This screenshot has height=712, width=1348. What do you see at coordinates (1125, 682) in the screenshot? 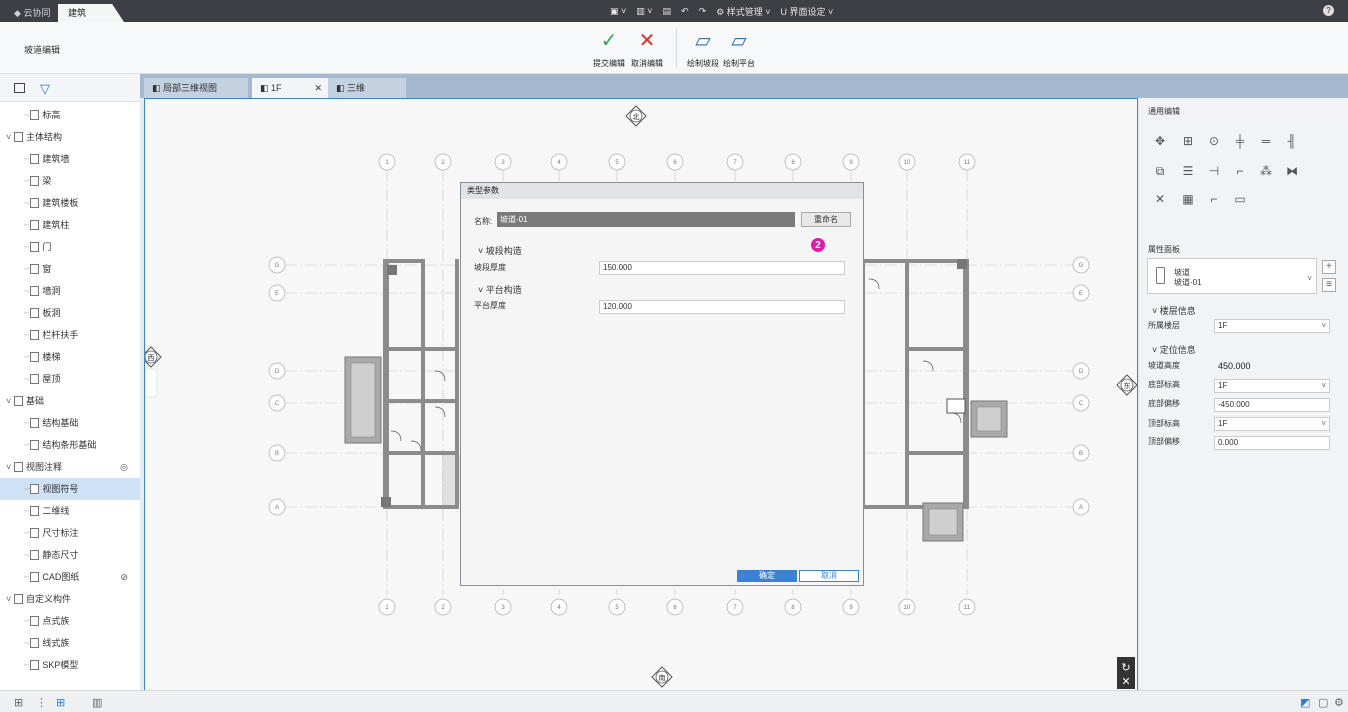
I see `close-view-icon: ✕` at bounding box center [1125, 682].